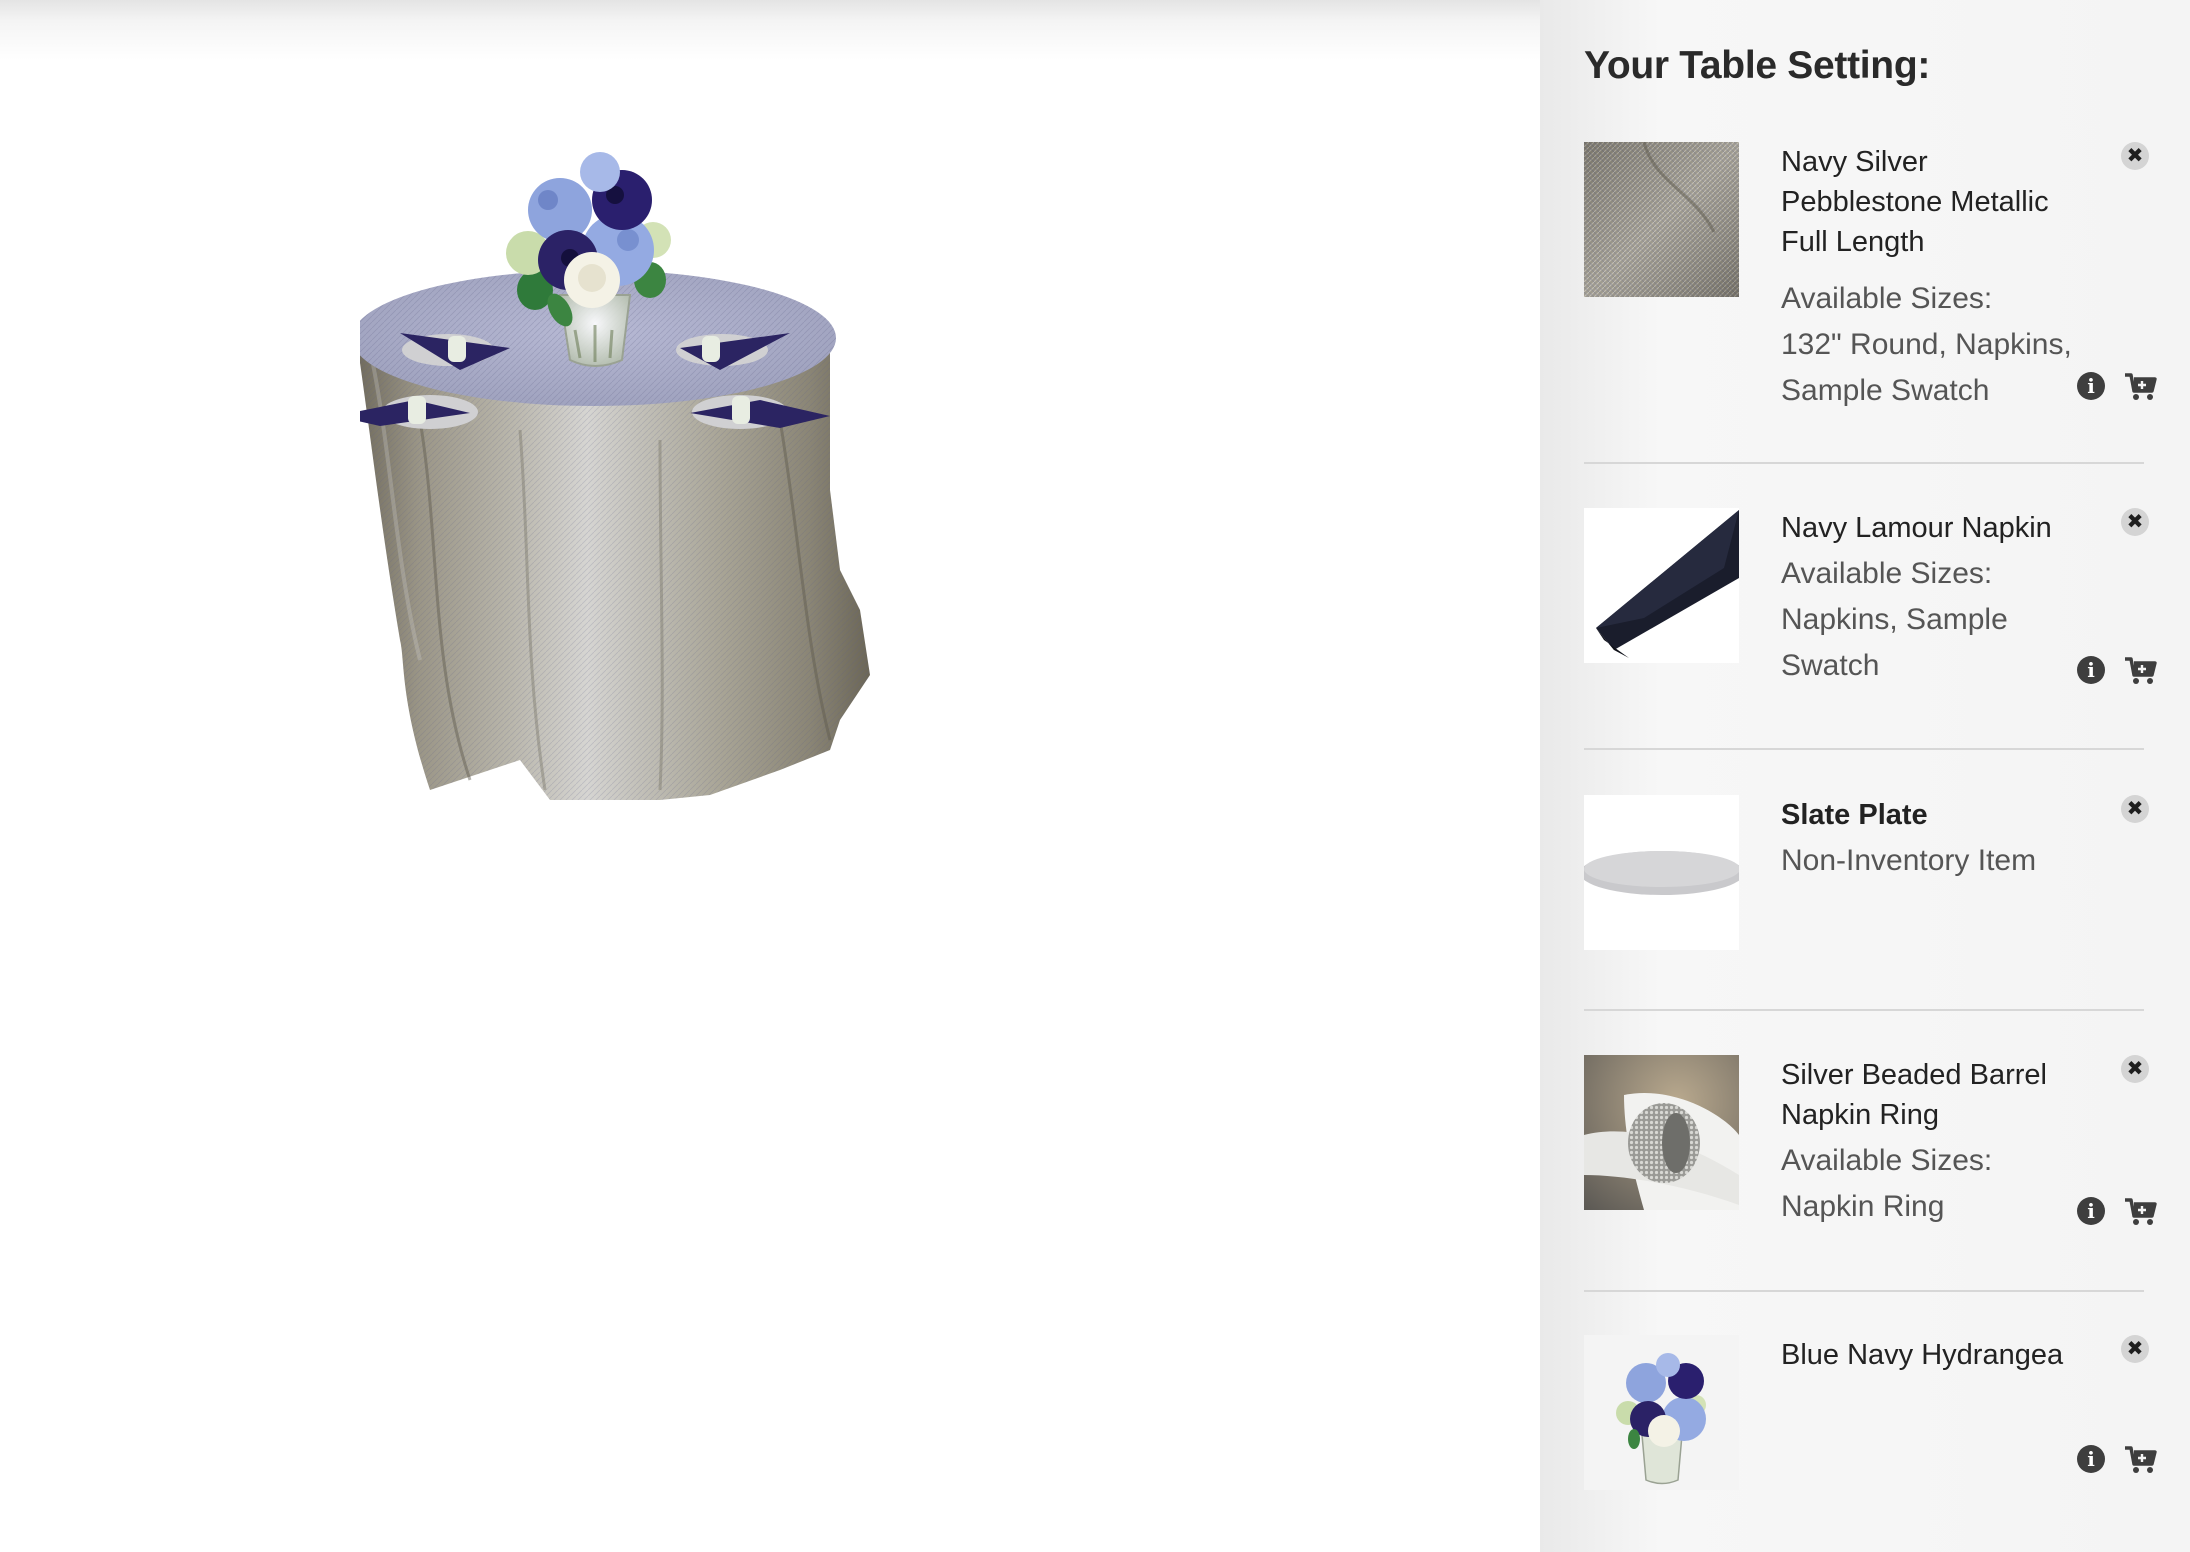  I want to click on napkin-icon, so click(1661, 585).